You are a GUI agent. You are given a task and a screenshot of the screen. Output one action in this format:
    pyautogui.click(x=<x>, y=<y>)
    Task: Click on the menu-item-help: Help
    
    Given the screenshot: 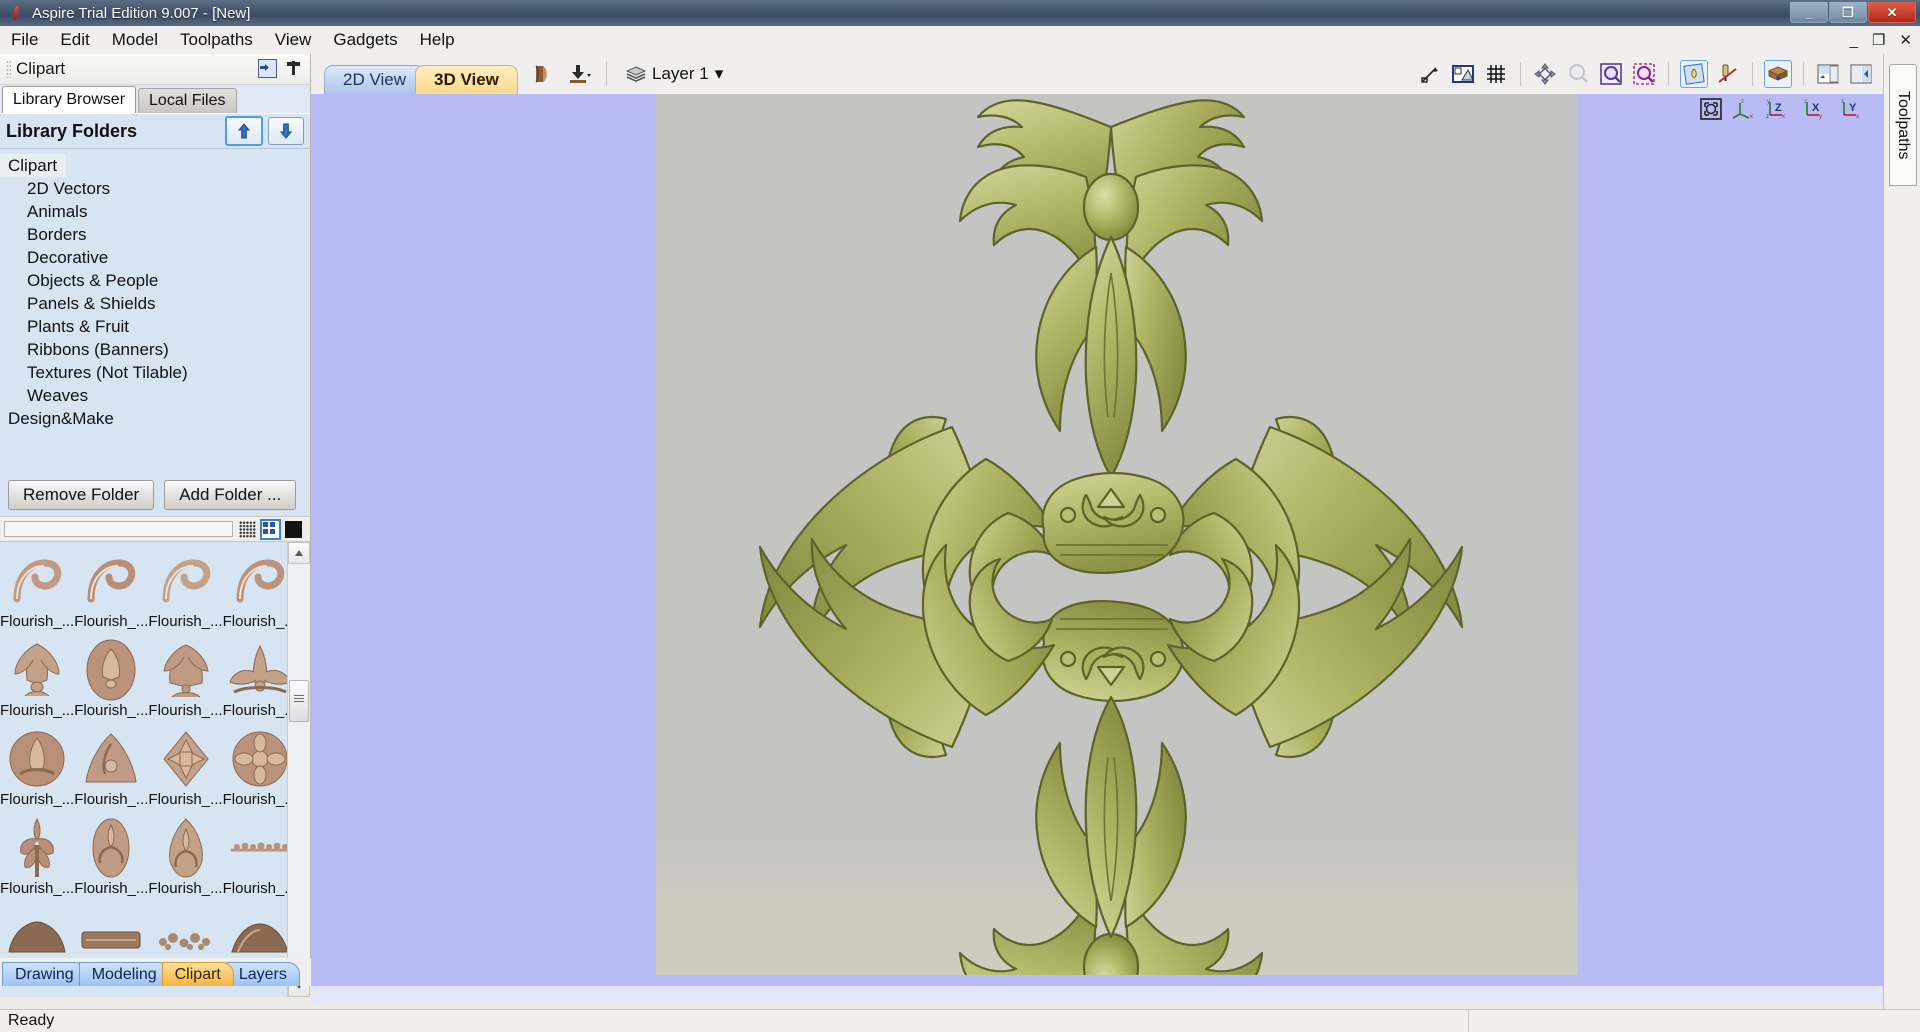 What is the action you would take?
    pyautogui.click(x=437, y=40)
    